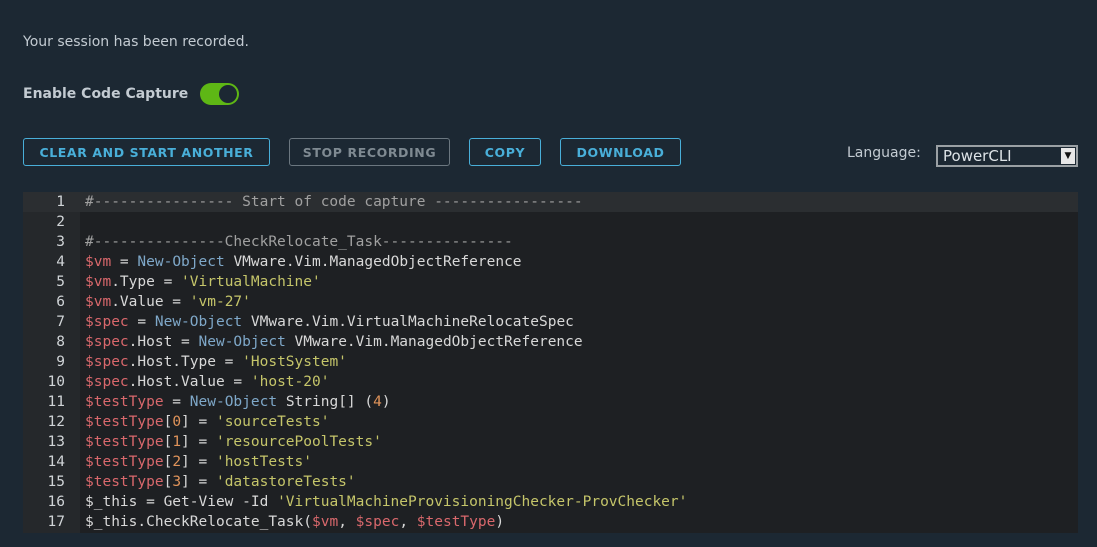 The width and height of the screenshot is (1097, 547). I want to click on token-plain: .Type =, so click(146, 282).